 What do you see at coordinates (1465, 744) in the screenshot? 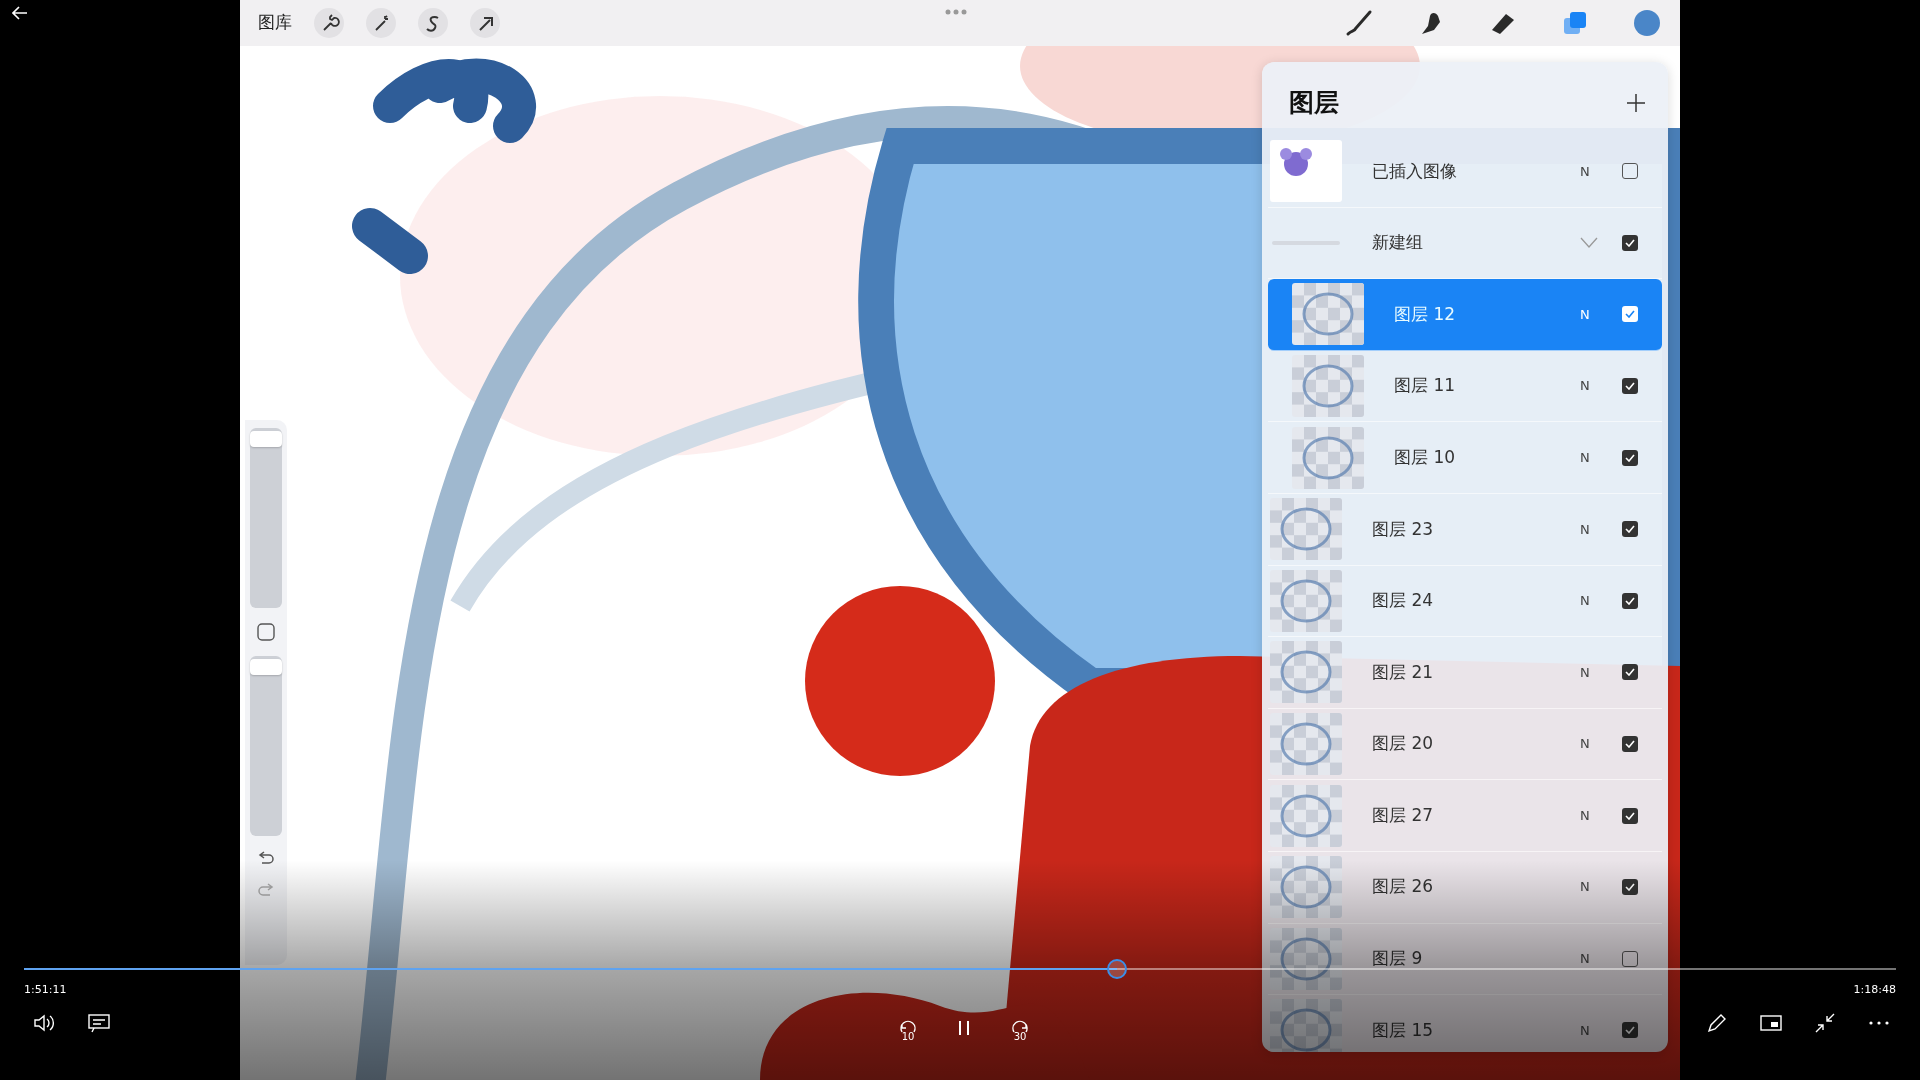
I see `layer-row: 图层 20 N` at bounding box center [1465, 744].